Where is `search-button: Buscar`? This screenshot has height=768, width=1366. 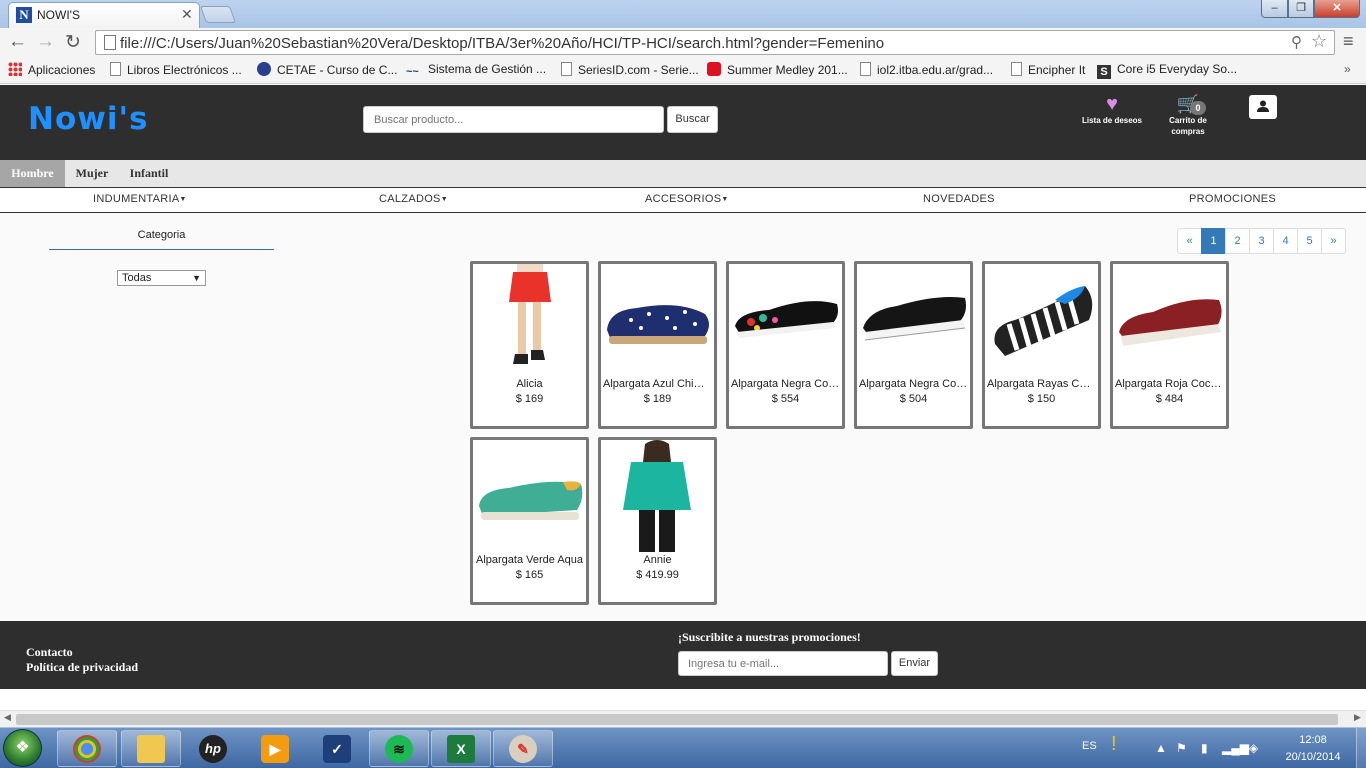 search-button: Buscar is located at coordinates (692, 119).